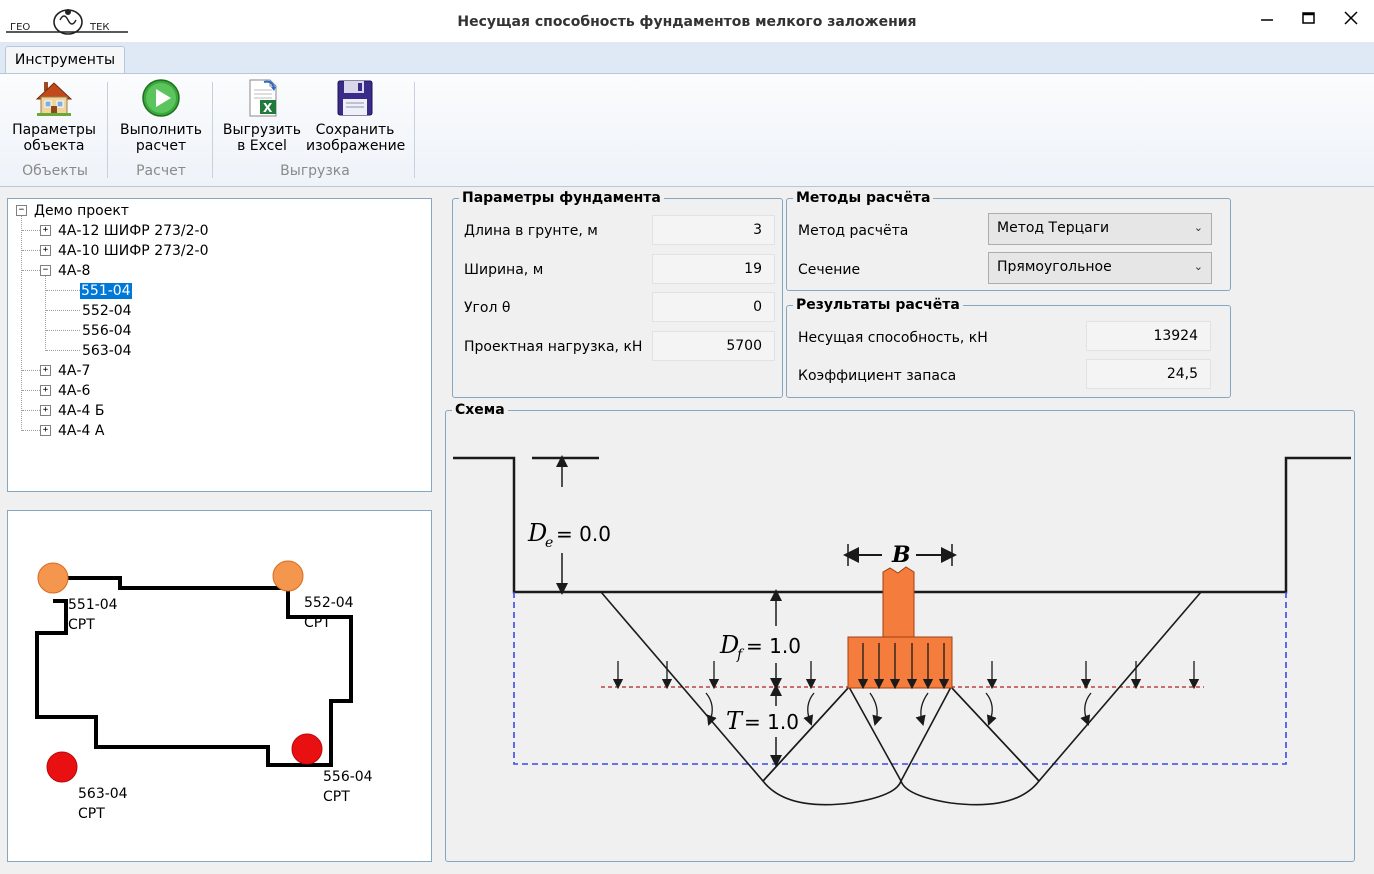  I want to click on tree-child-selected: 551-04, so click(106, 291).